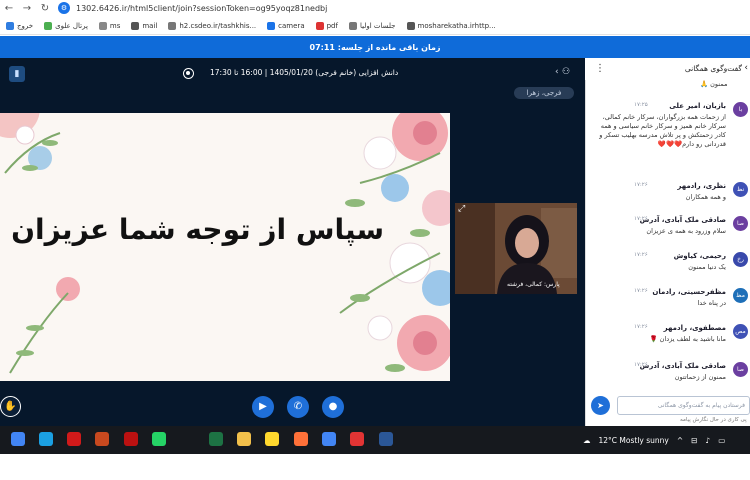  I want to click on avatar: نظ, so click(740, 189).